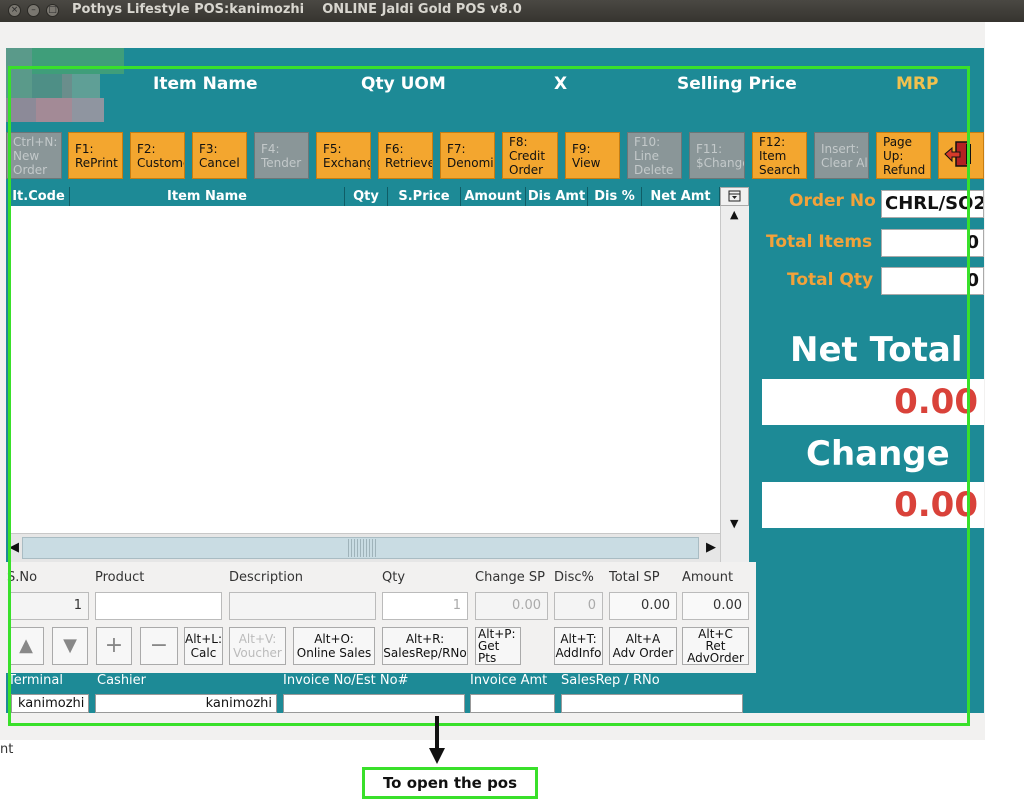  What do you see at coordinates (1004, 381) in the screenshot?
I see `desktop-background` at bounding box center [1004, 381].